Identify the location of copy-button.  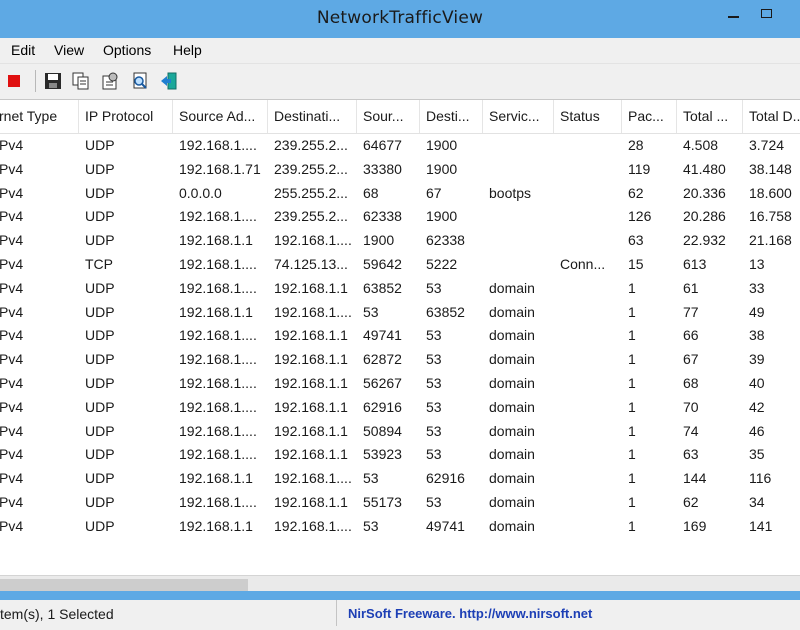
(81, 81).